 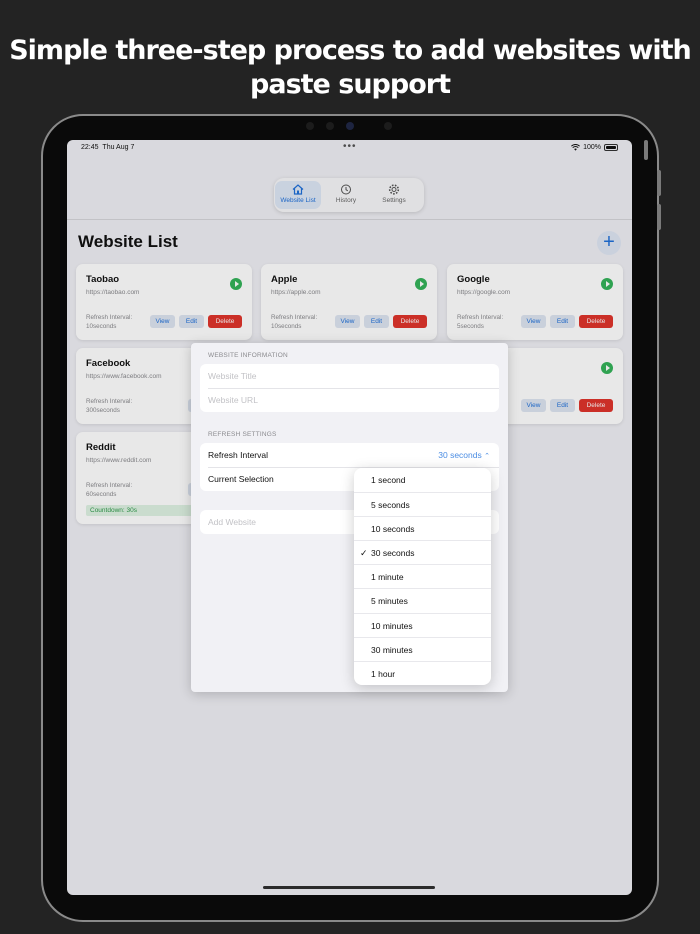 What do you see at coordinates (422, 672) in the screenshot?
I see `menu-item-1-hour: 1 hour` at bounding box center [422, 672].